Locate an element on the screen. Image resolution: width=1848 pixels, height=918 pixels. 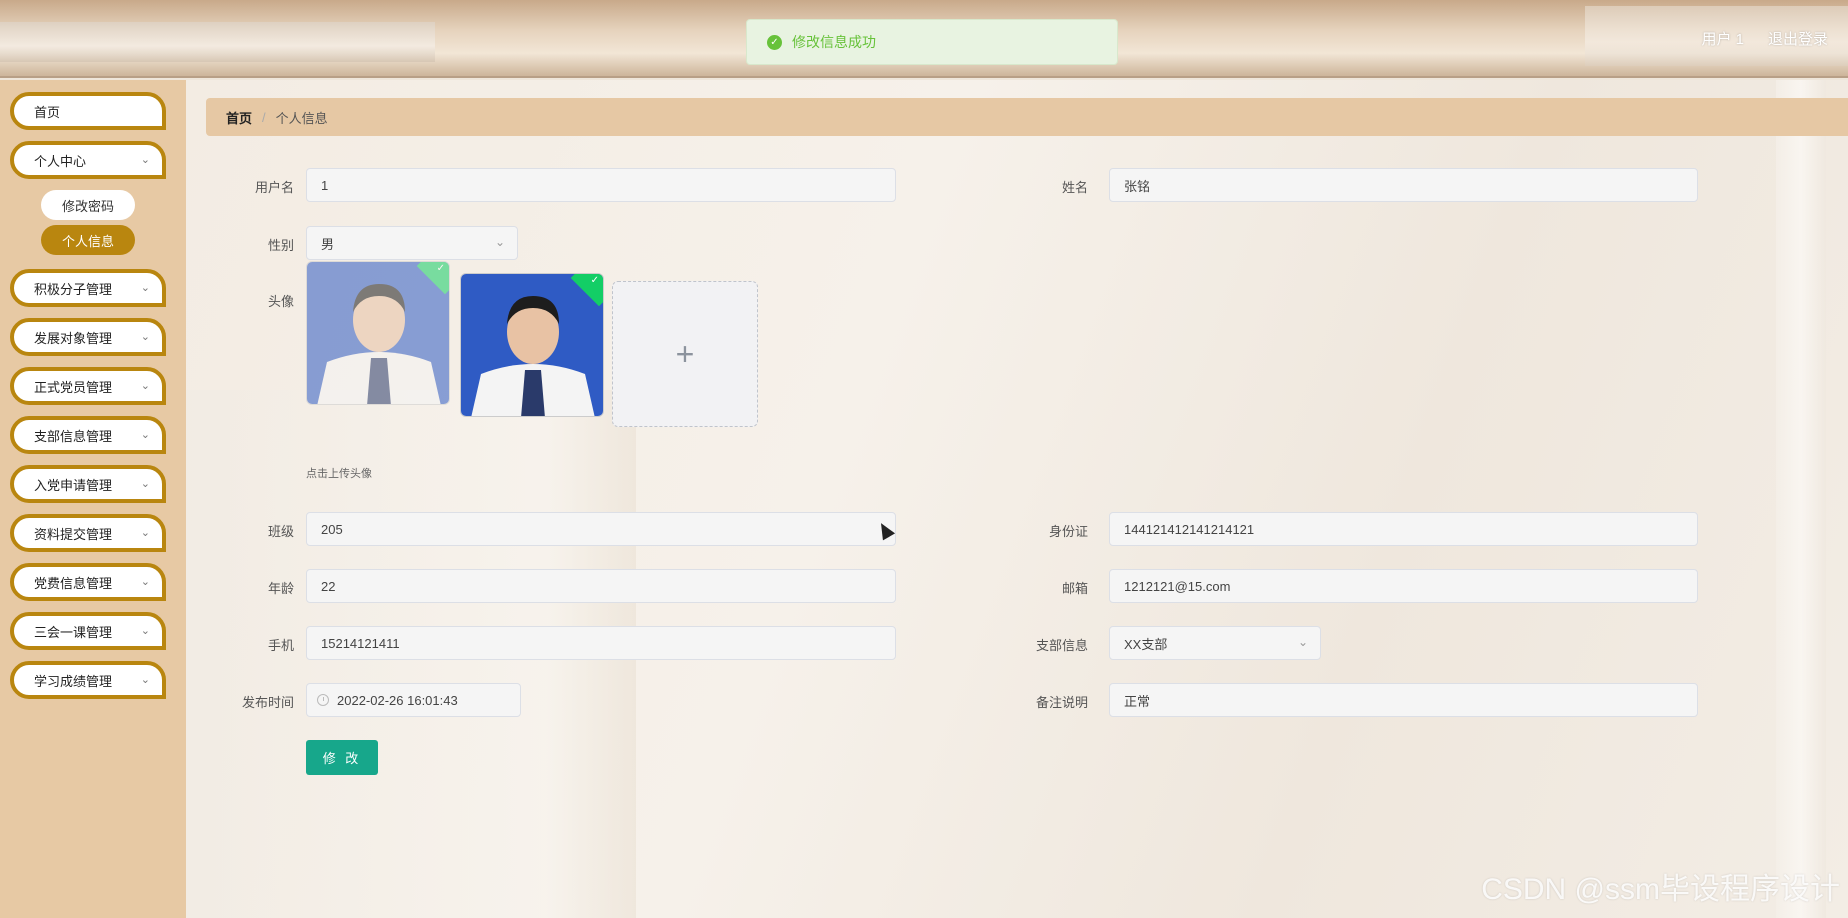
sidebar-item-activists: 积极分子管理 ⌄ is located at coordinates (88, 288).